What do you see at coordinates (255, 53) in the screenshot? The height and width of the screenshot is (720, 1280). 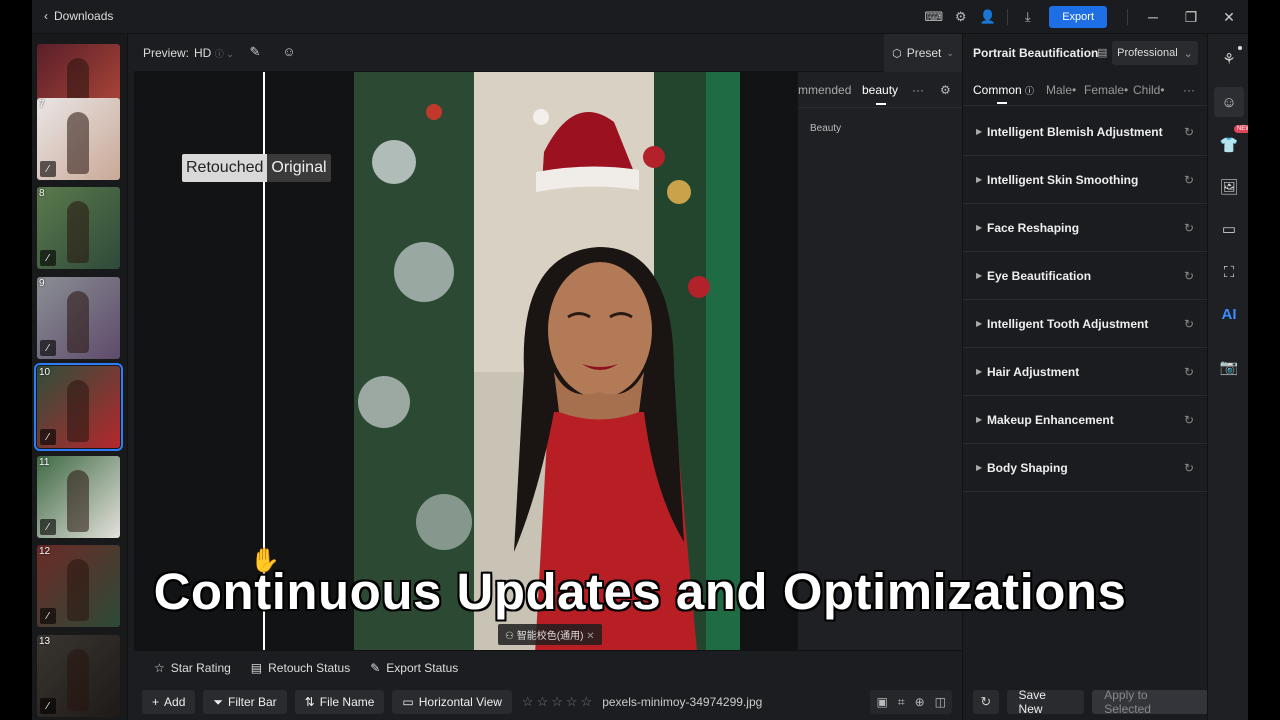 I see `brush-tool-icon: ✎` at bounding box center [255, 53].